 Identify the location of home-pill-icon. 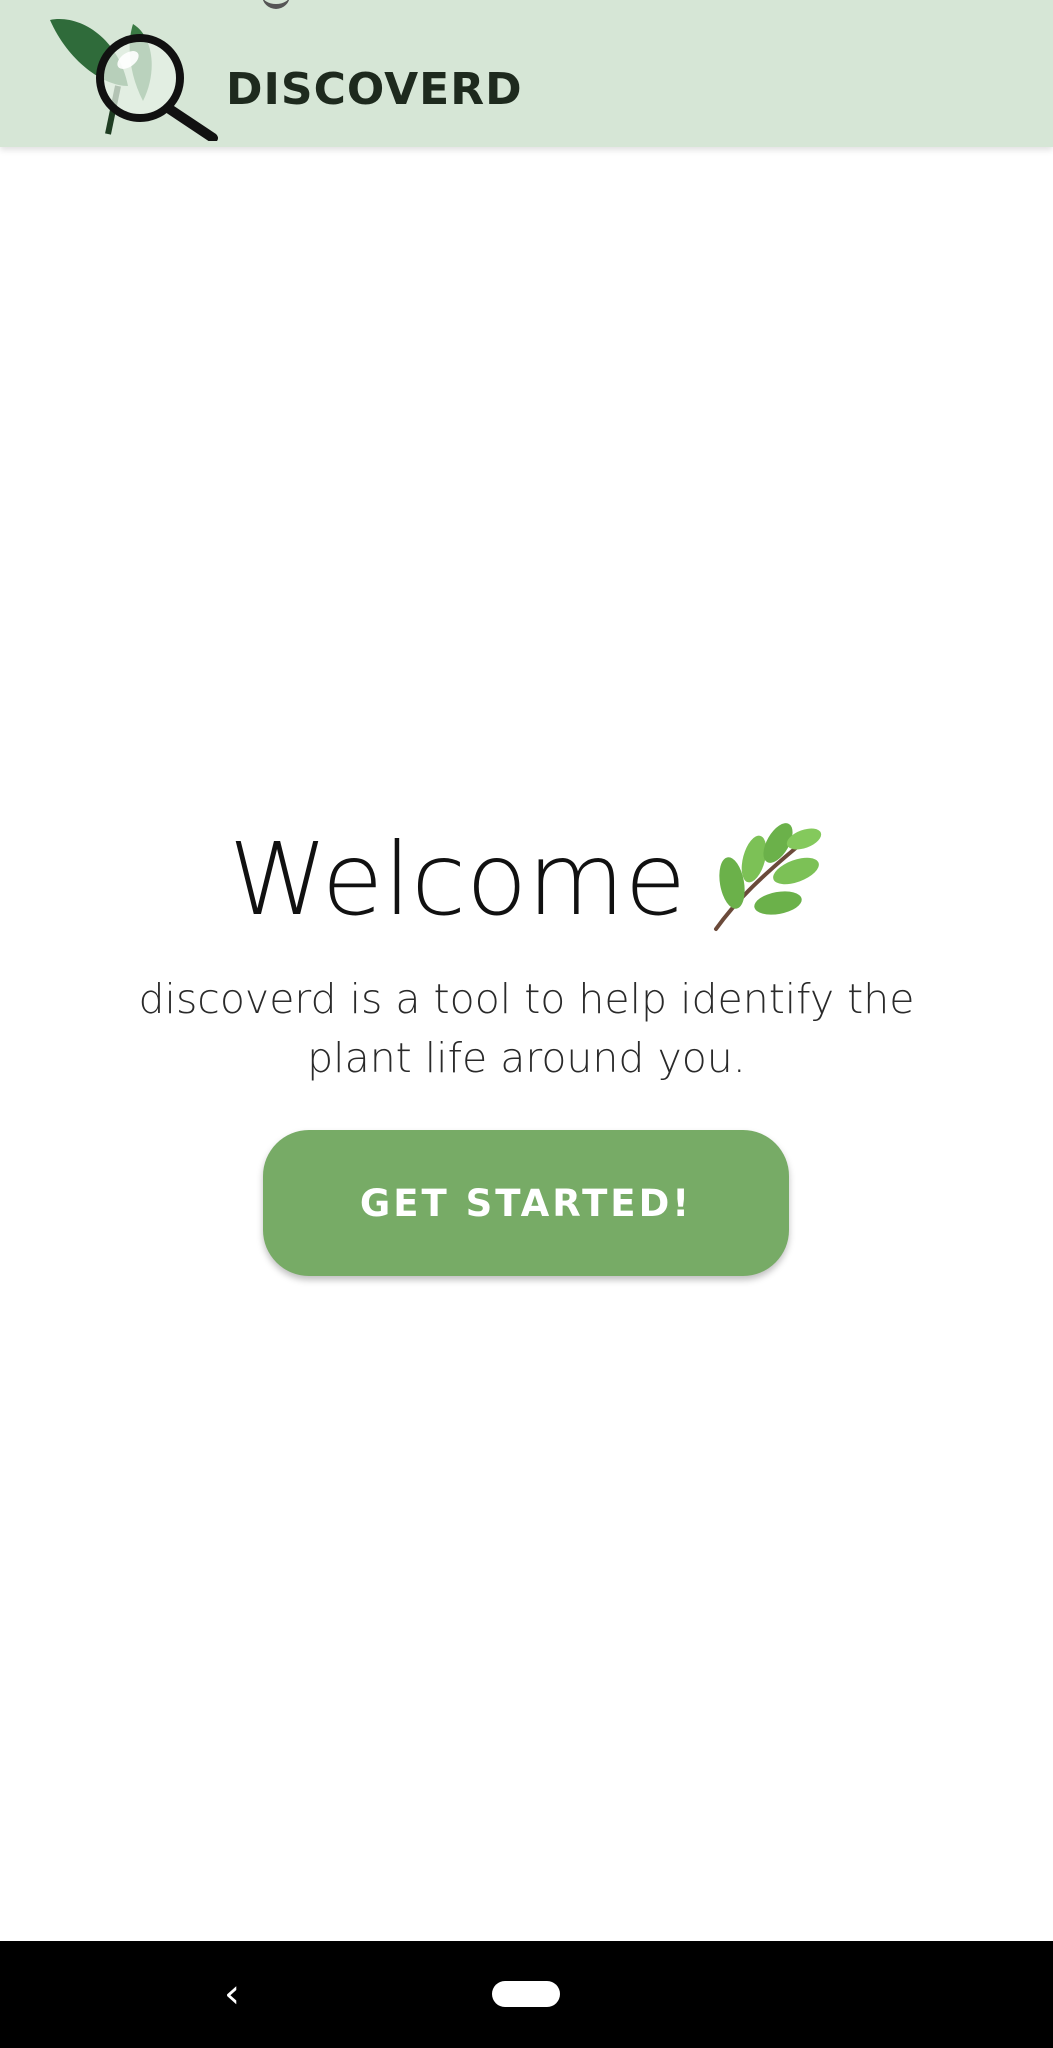
(526, 1994).